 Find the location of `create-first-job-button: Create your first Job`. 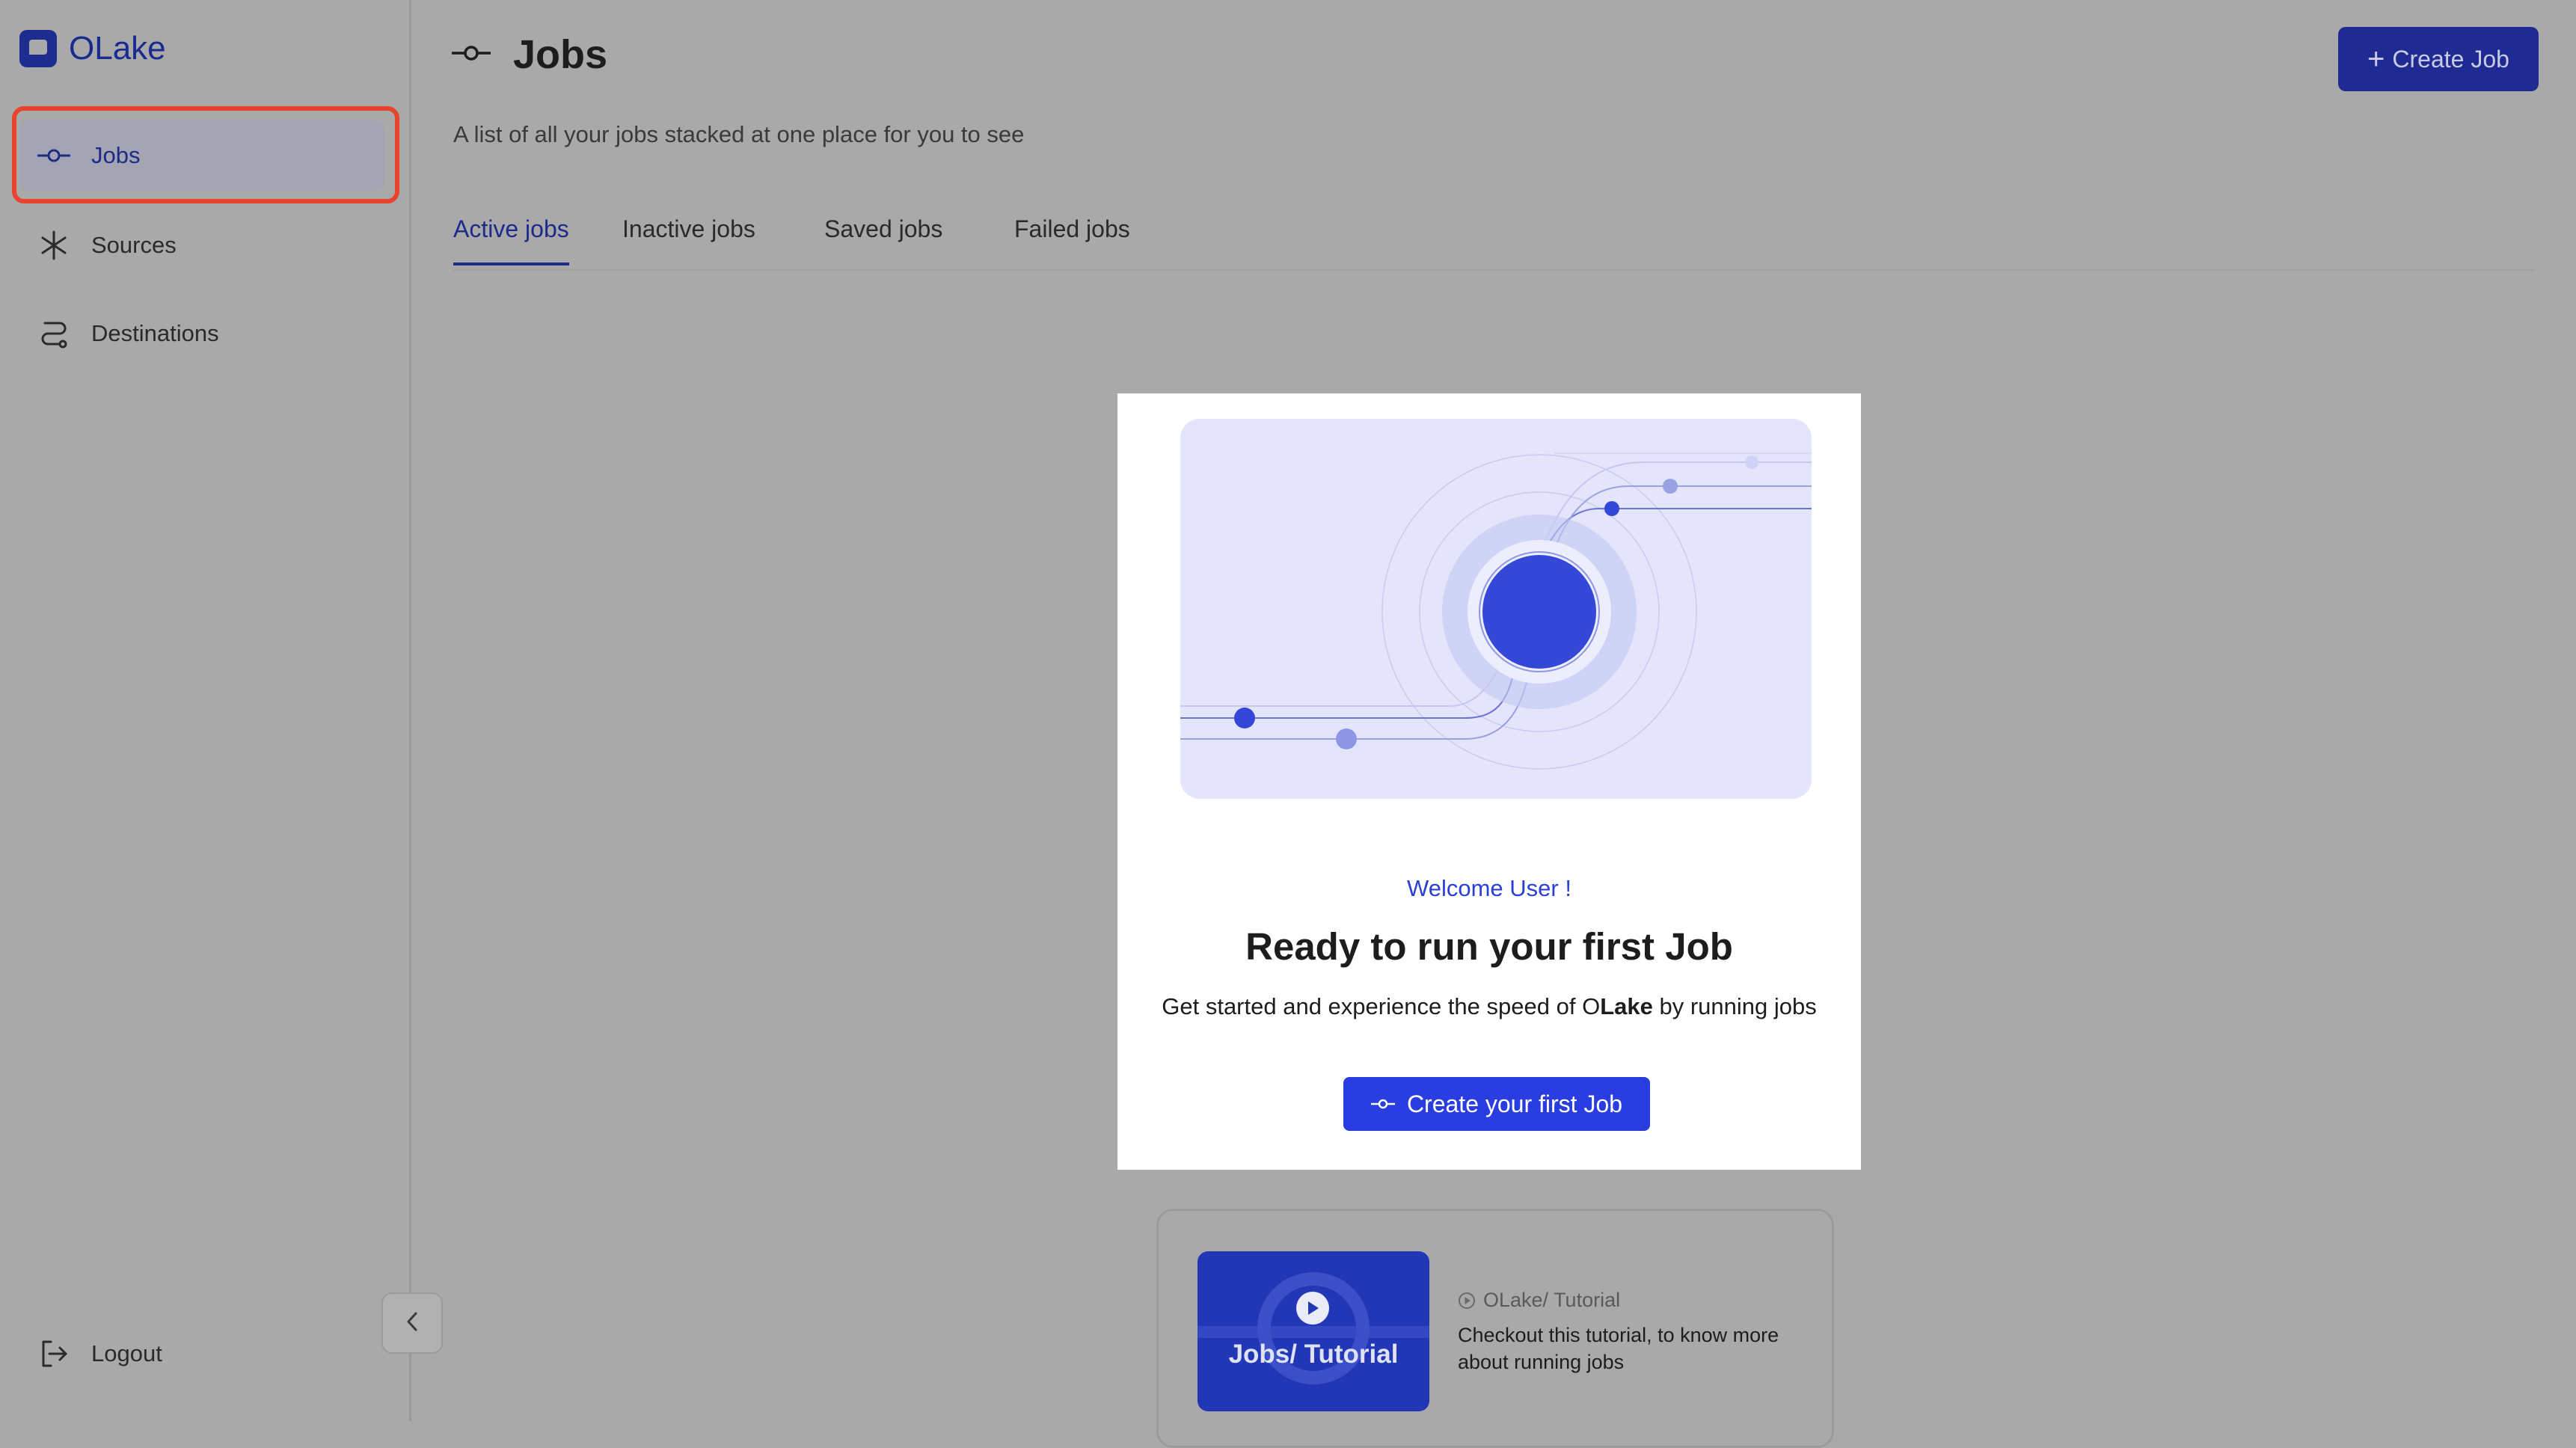

create-first-job-button: Create your first Job is located at coordinates (1496, 1104).